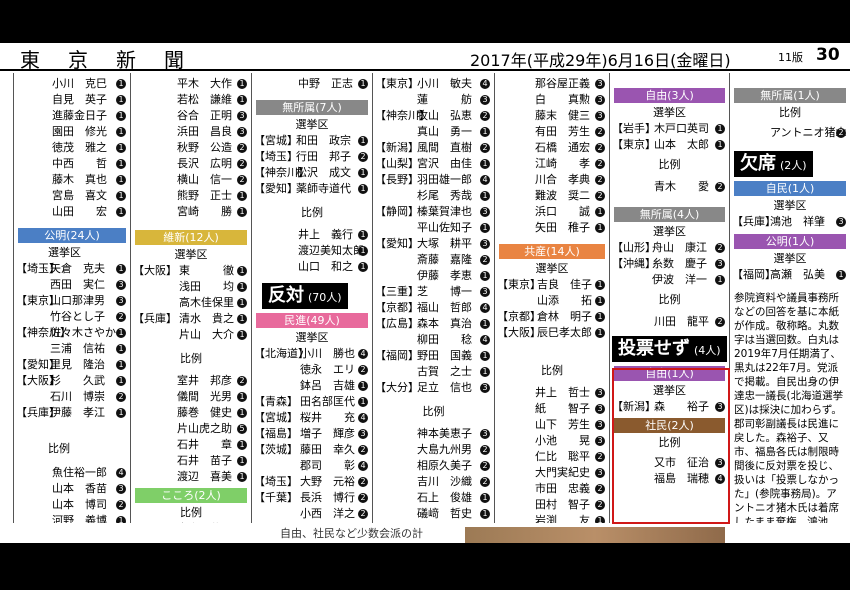  What do you see at coordinates (433, 388) in the screenshot?
I see `member-row: 【大分】 足立 信也 3` at bounding box center [433, 388].